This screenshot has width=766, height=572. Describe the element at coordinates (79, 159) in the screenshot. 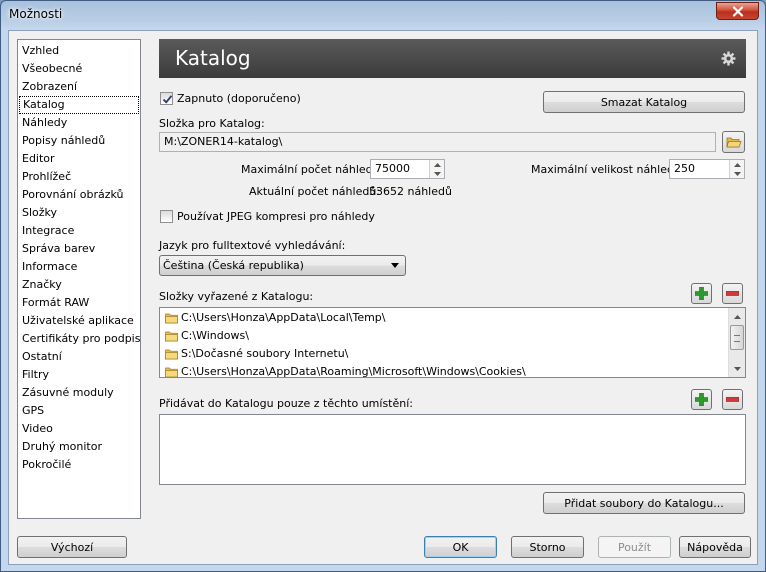

I see `sidebar-item: Editor` at that location.